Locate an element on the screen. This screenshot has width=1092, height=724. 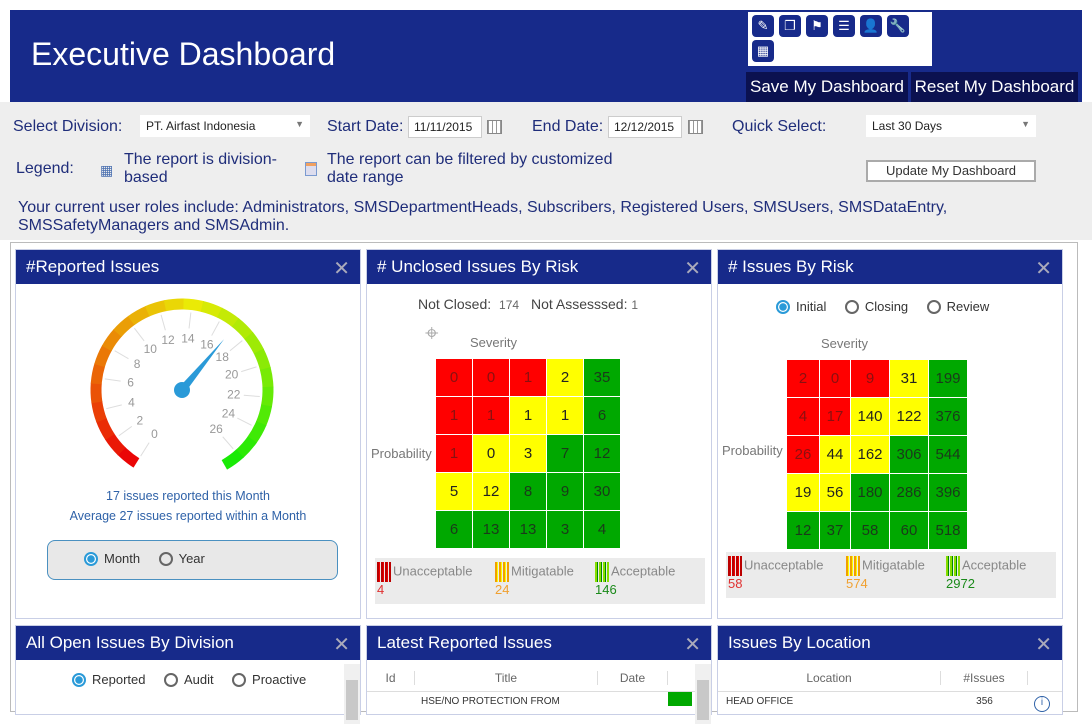
update-dashboard-button: Update My Dashboard is located at coordinates (951, 171).